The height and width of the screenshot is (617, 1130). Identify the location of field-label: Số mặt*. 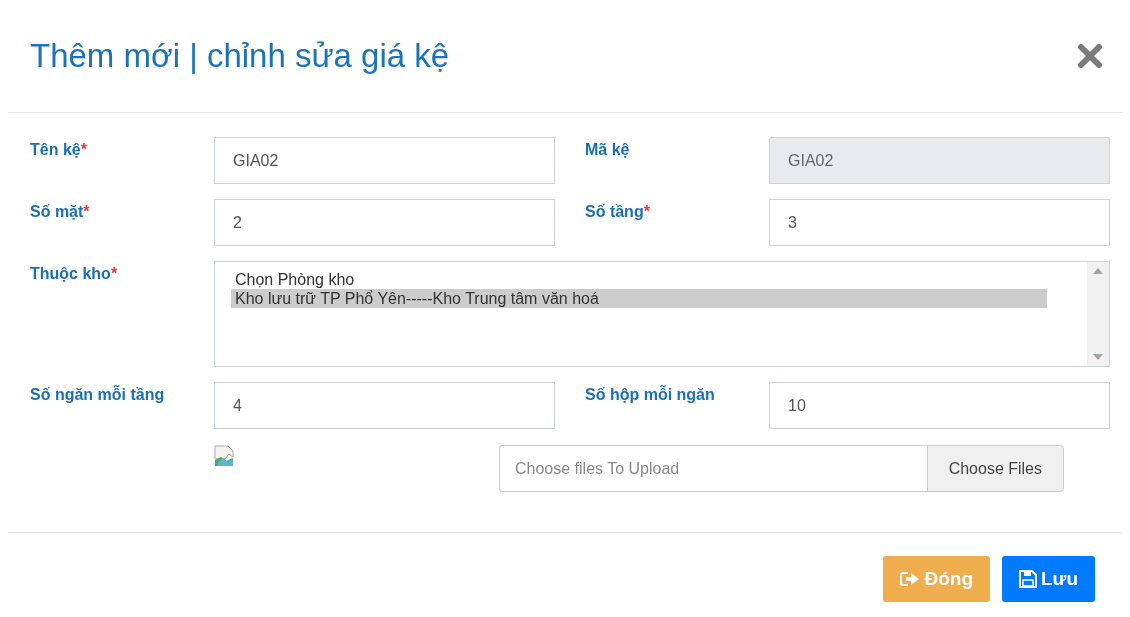
(60, 212).